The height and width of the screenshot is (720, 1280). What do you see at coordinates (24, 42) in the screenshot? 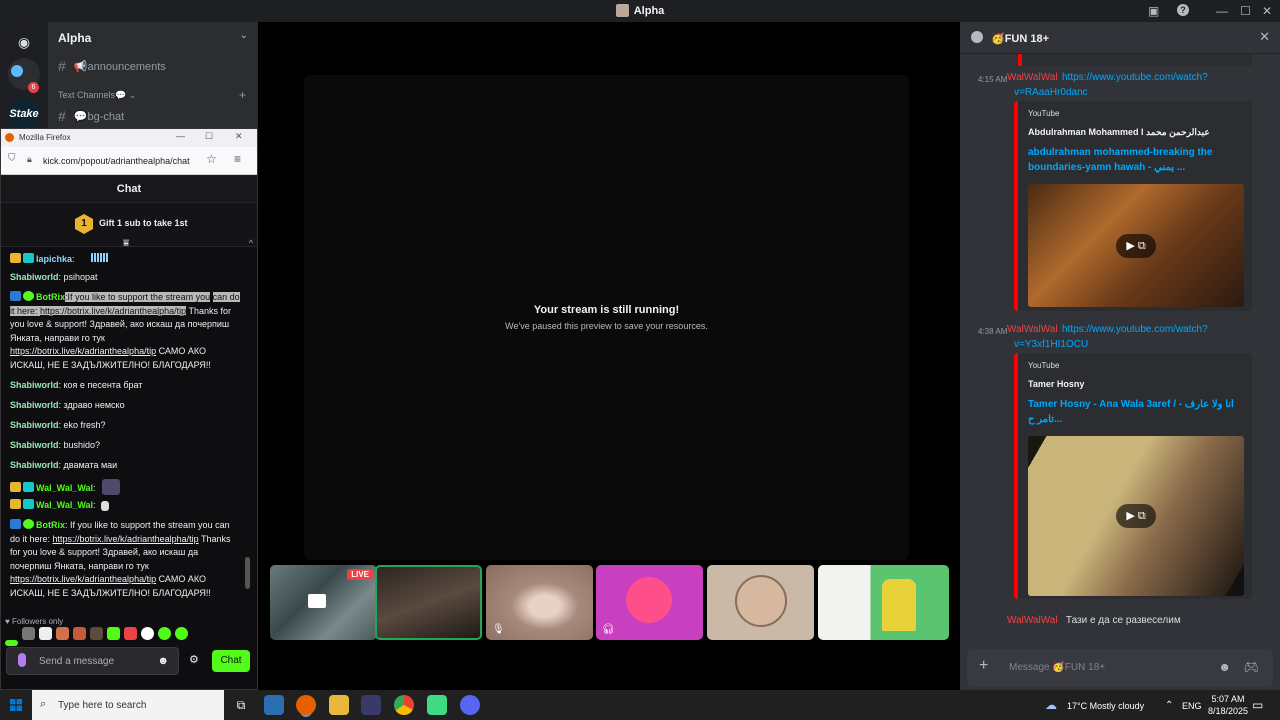
I see `discord-home-icon: ◉` at bounding box center [24, 42].